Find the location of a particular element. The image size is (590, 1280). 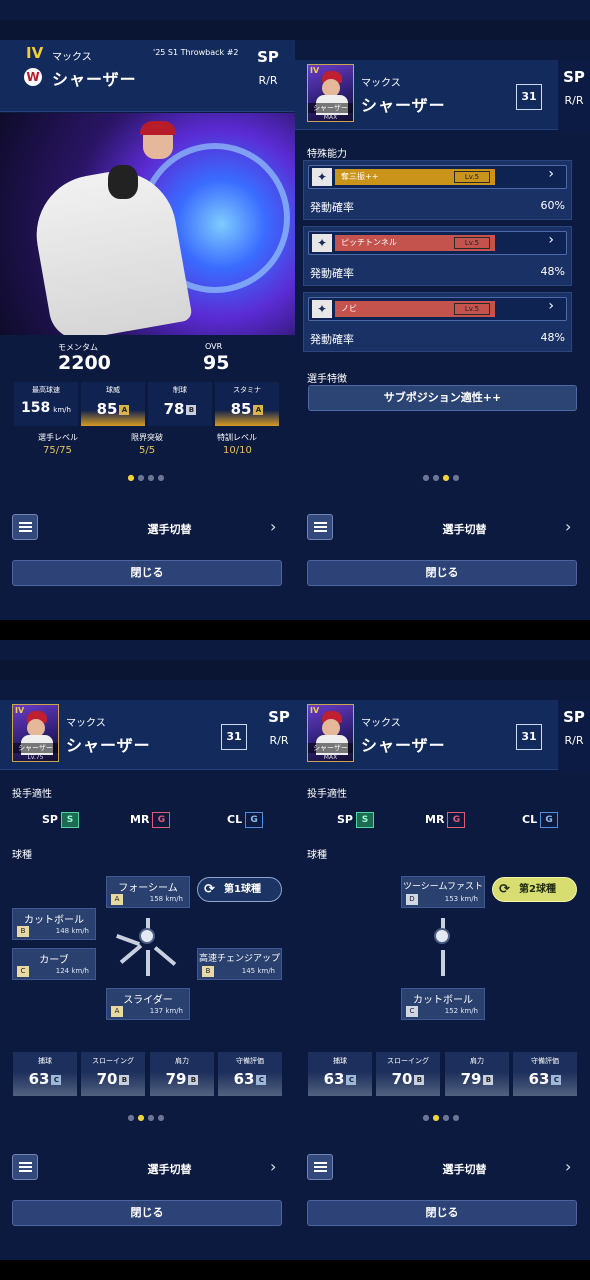

value: 79 is located at coordinates (471, 1079).